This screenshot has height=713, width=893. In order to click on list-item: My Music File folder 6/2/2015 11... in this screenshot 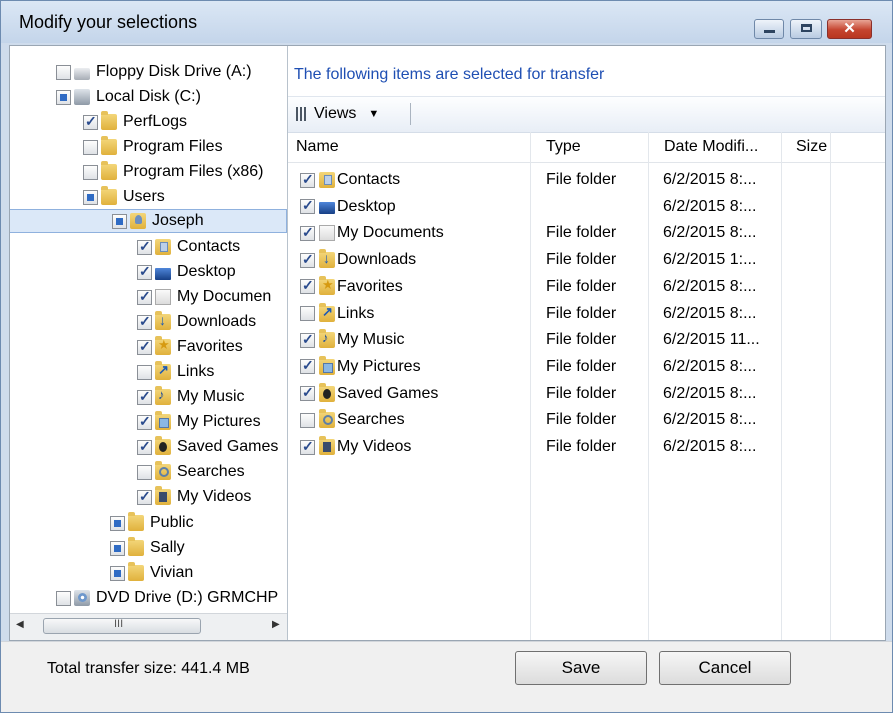, I will do `click(586, 340)`.